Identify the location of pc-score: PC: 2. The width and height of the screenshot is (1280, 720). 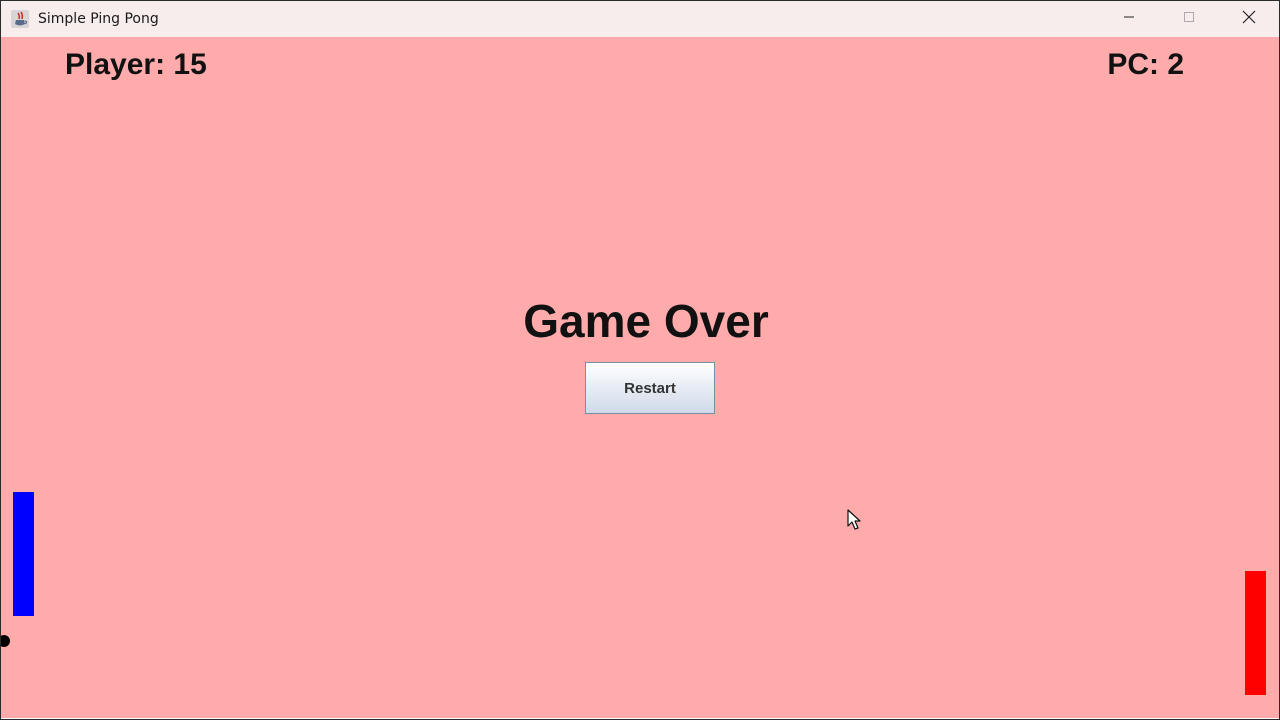
(1145, 64).